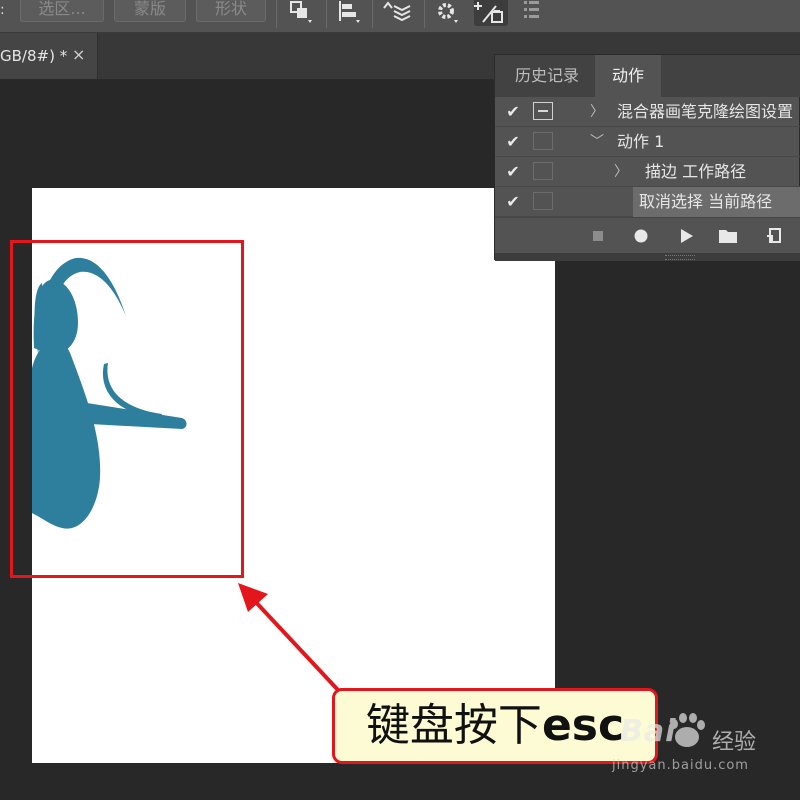 The width and height of the screenshot is (800, 800). What do you see at coordinates (289, 637) in the screenshot?
I see `annotation-arrow` at bounding box center [289, 637].